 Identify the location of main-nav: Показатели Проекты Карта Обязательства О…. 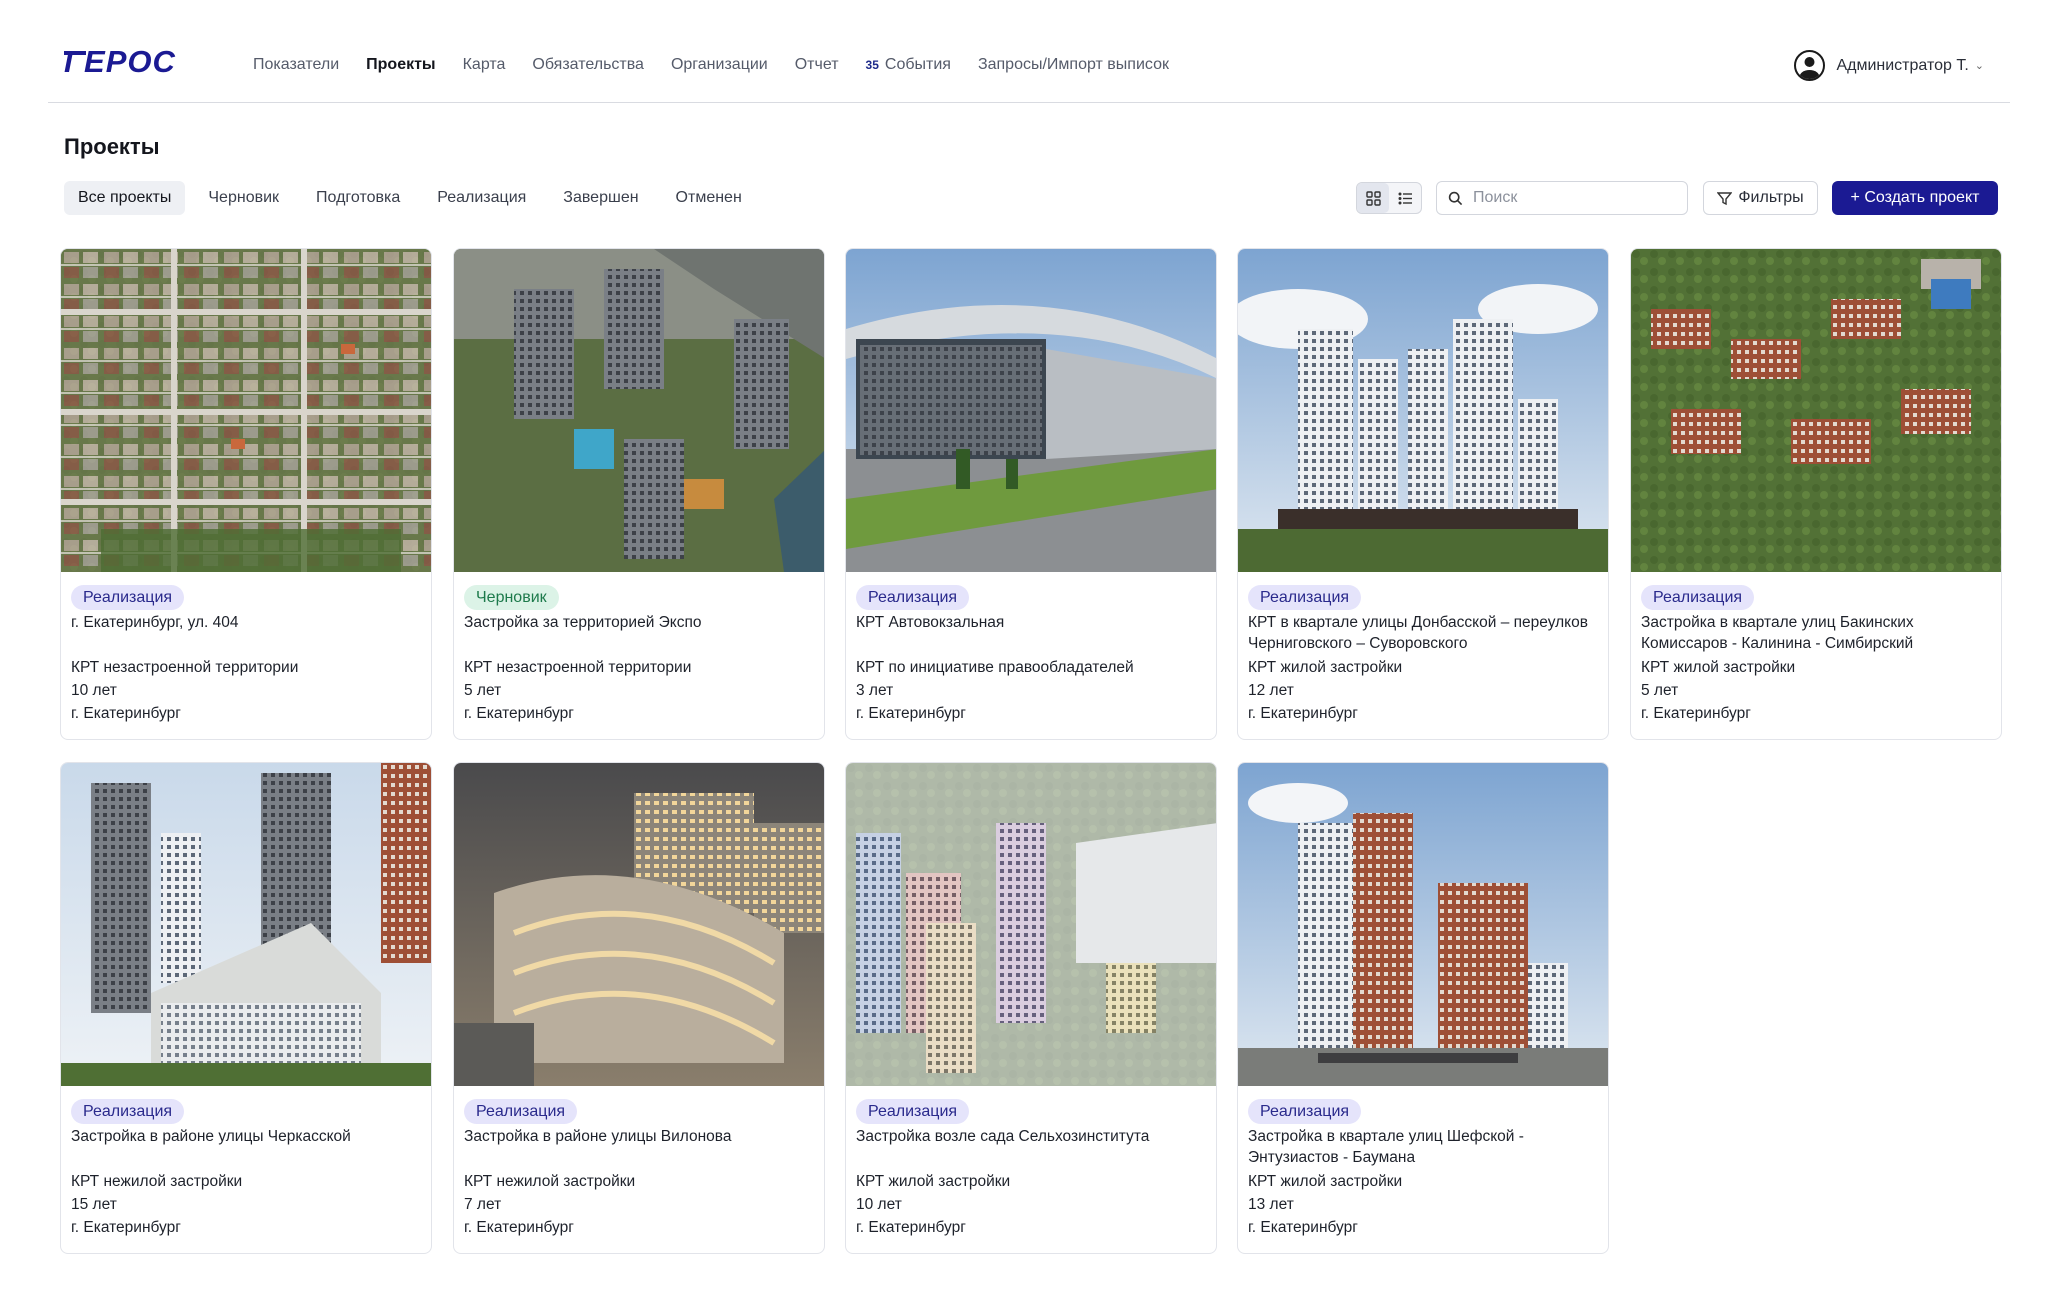
(724, 65).